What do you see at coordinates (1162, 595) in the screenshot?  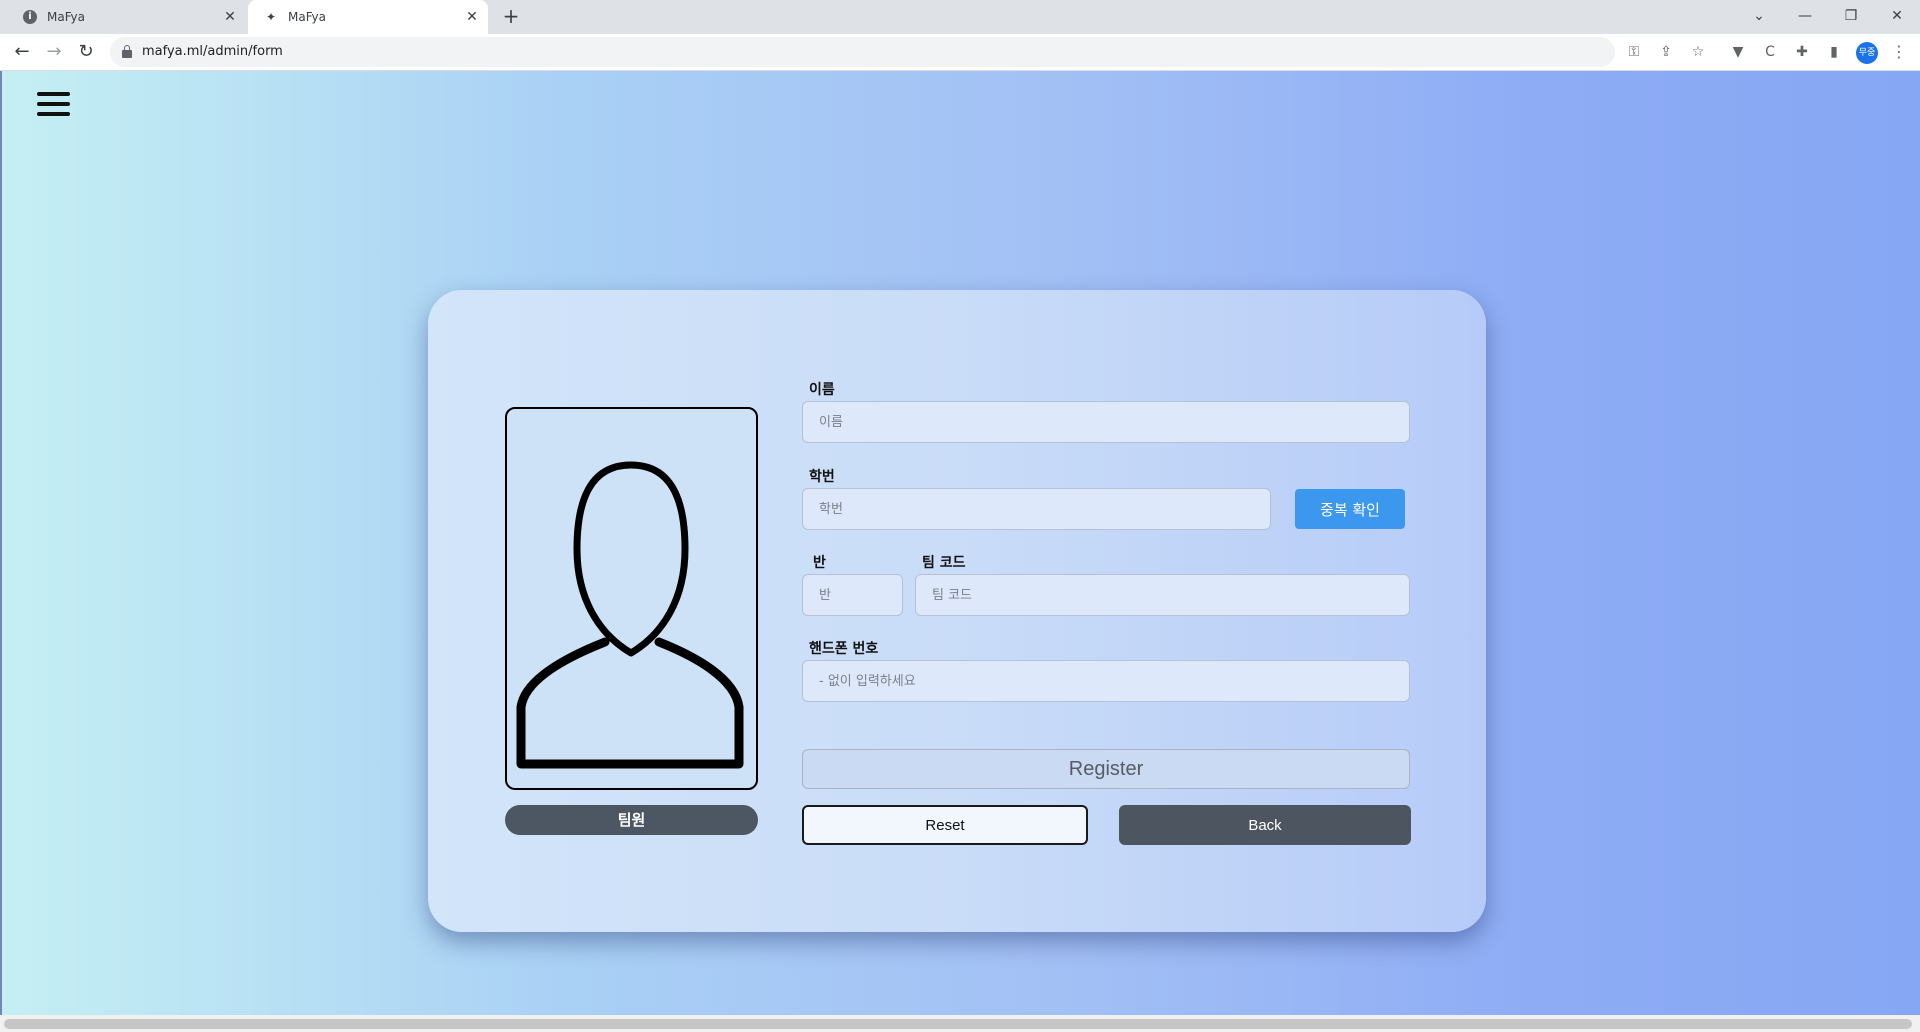 I see `team-code-input` at bounding box center [1162, 595].